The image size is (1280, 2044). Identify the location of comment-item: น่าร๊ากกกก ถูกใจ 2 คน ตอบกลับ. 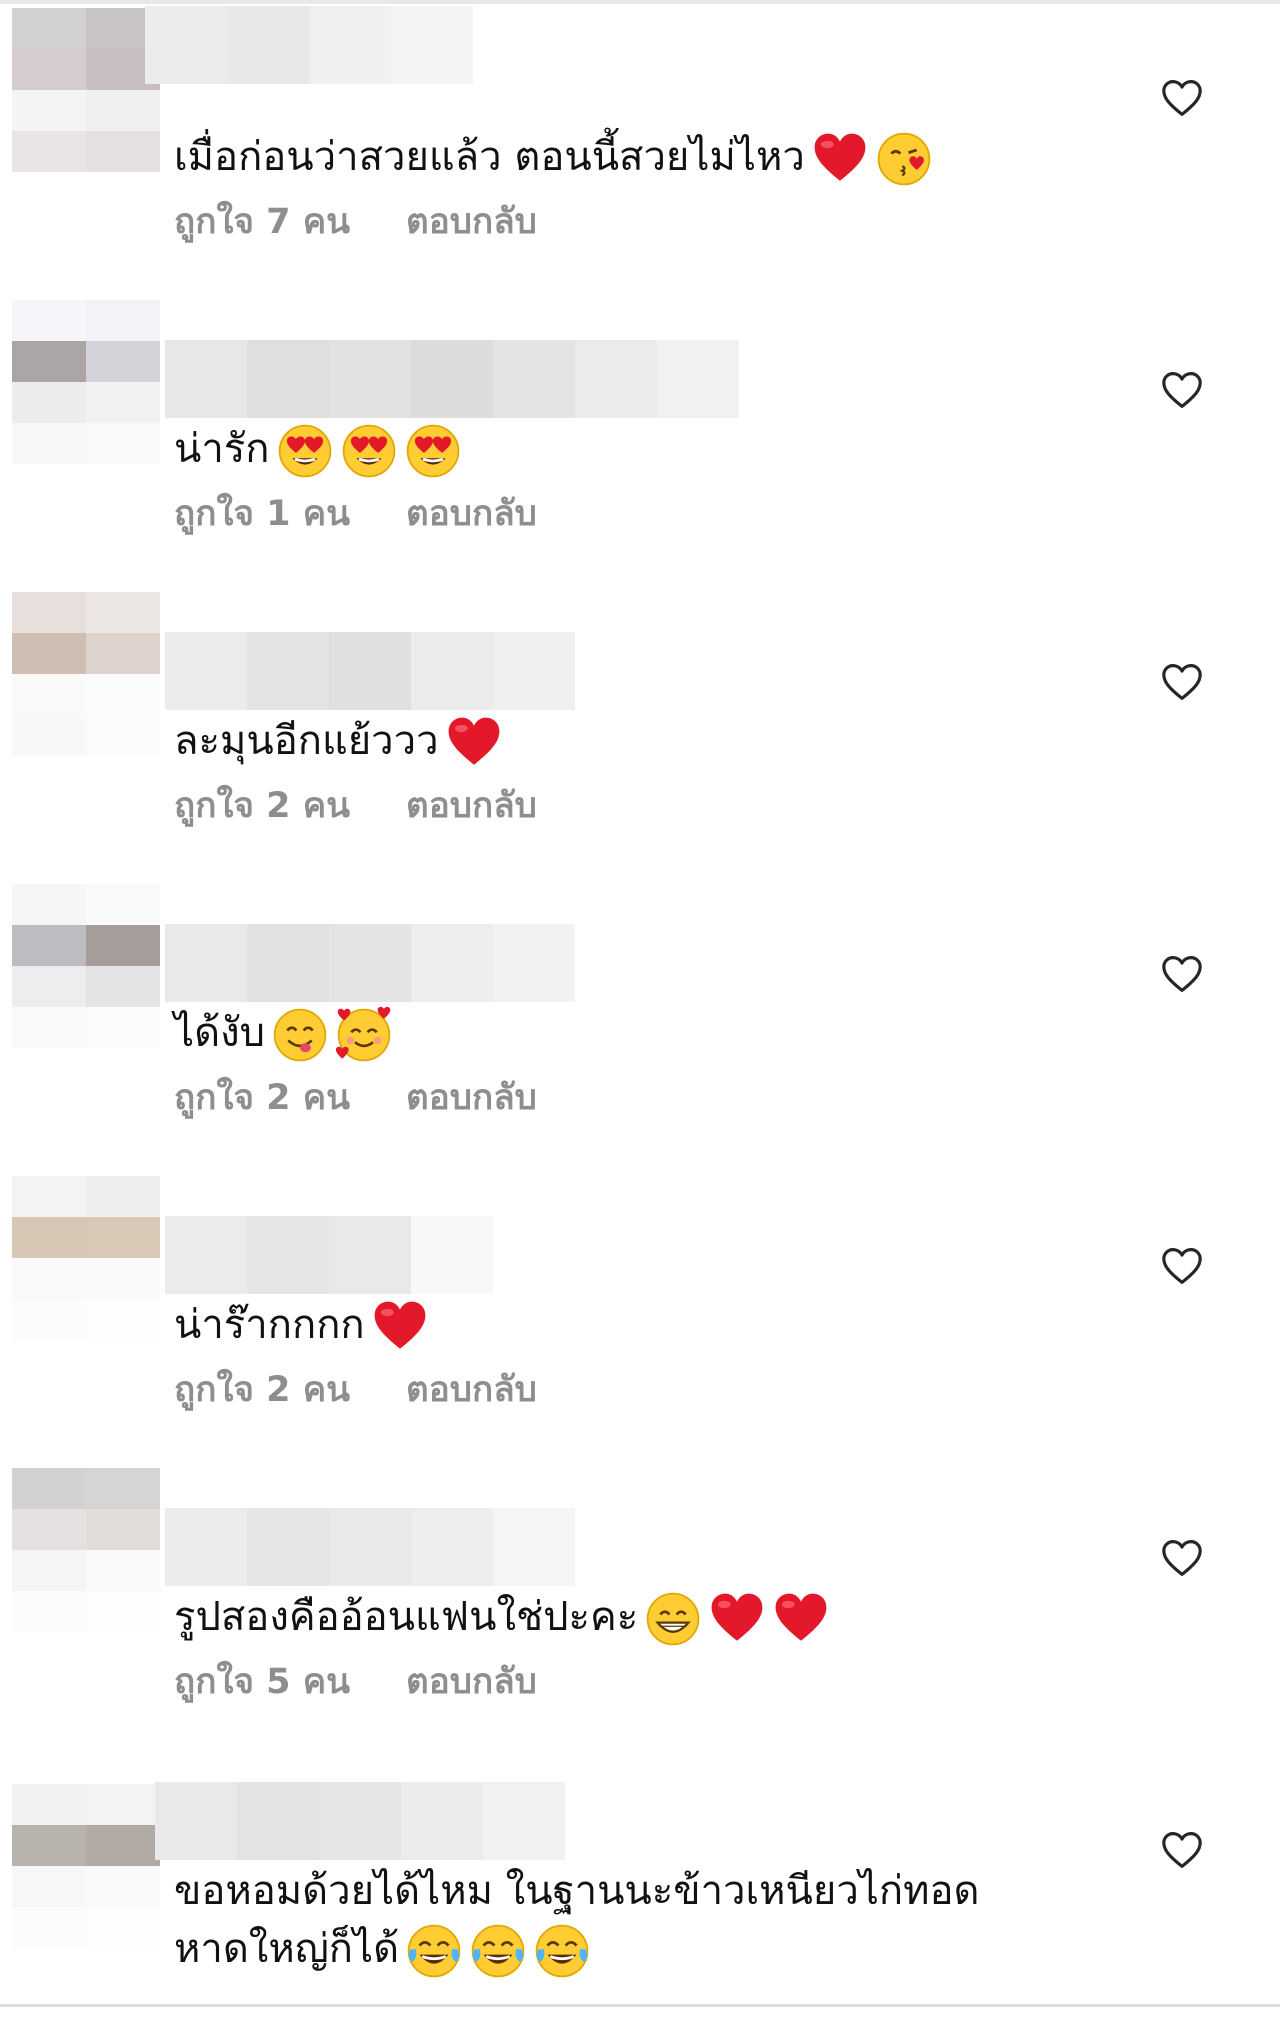
(640, 1314).